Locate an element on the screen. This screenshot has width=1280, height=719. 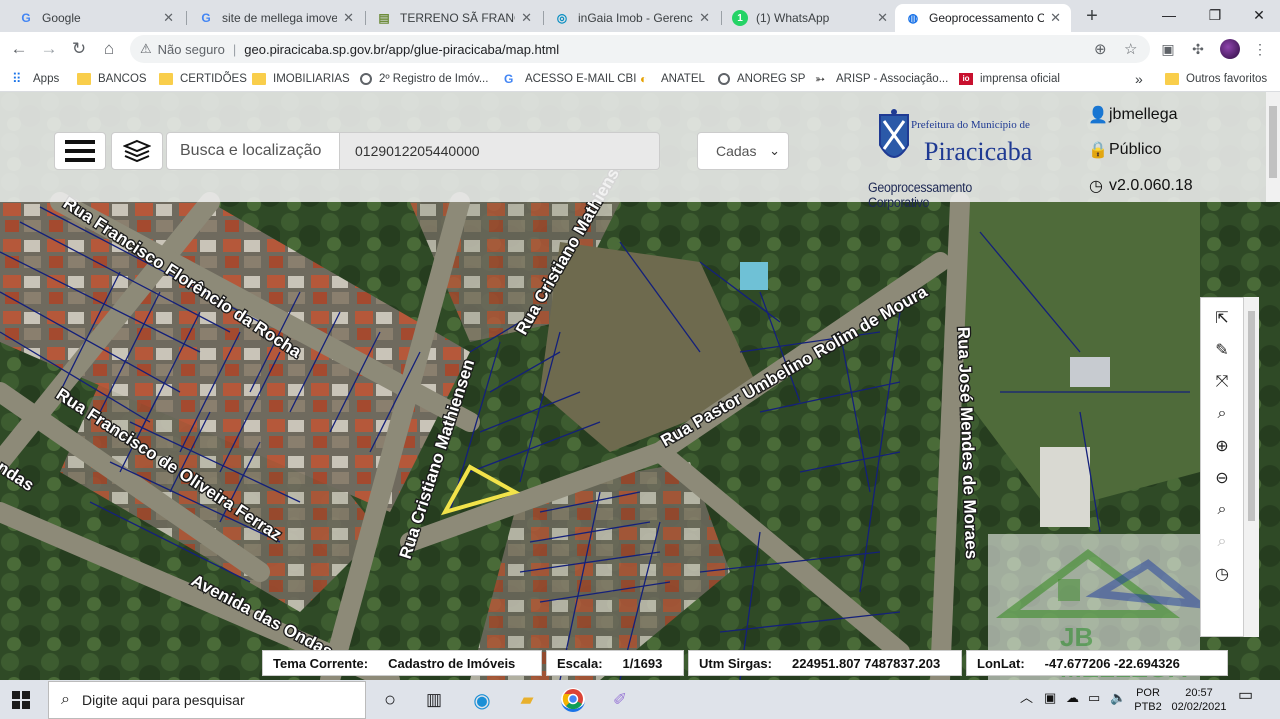
eraser-tool: ✎ is located at coordinates (1222, 350).